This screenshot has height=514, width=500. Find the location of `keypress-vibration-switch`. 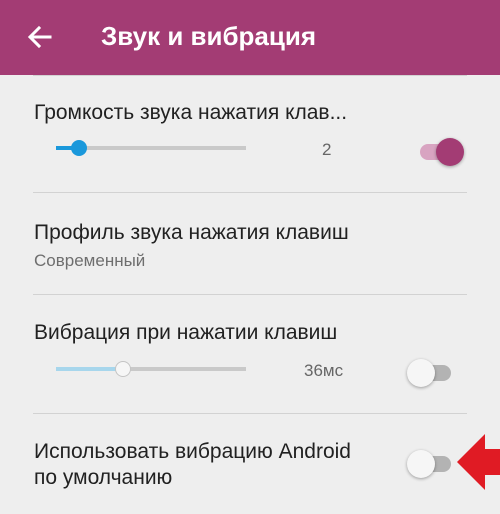

keypress-vibration-switch is located at coordinates (432, 372).